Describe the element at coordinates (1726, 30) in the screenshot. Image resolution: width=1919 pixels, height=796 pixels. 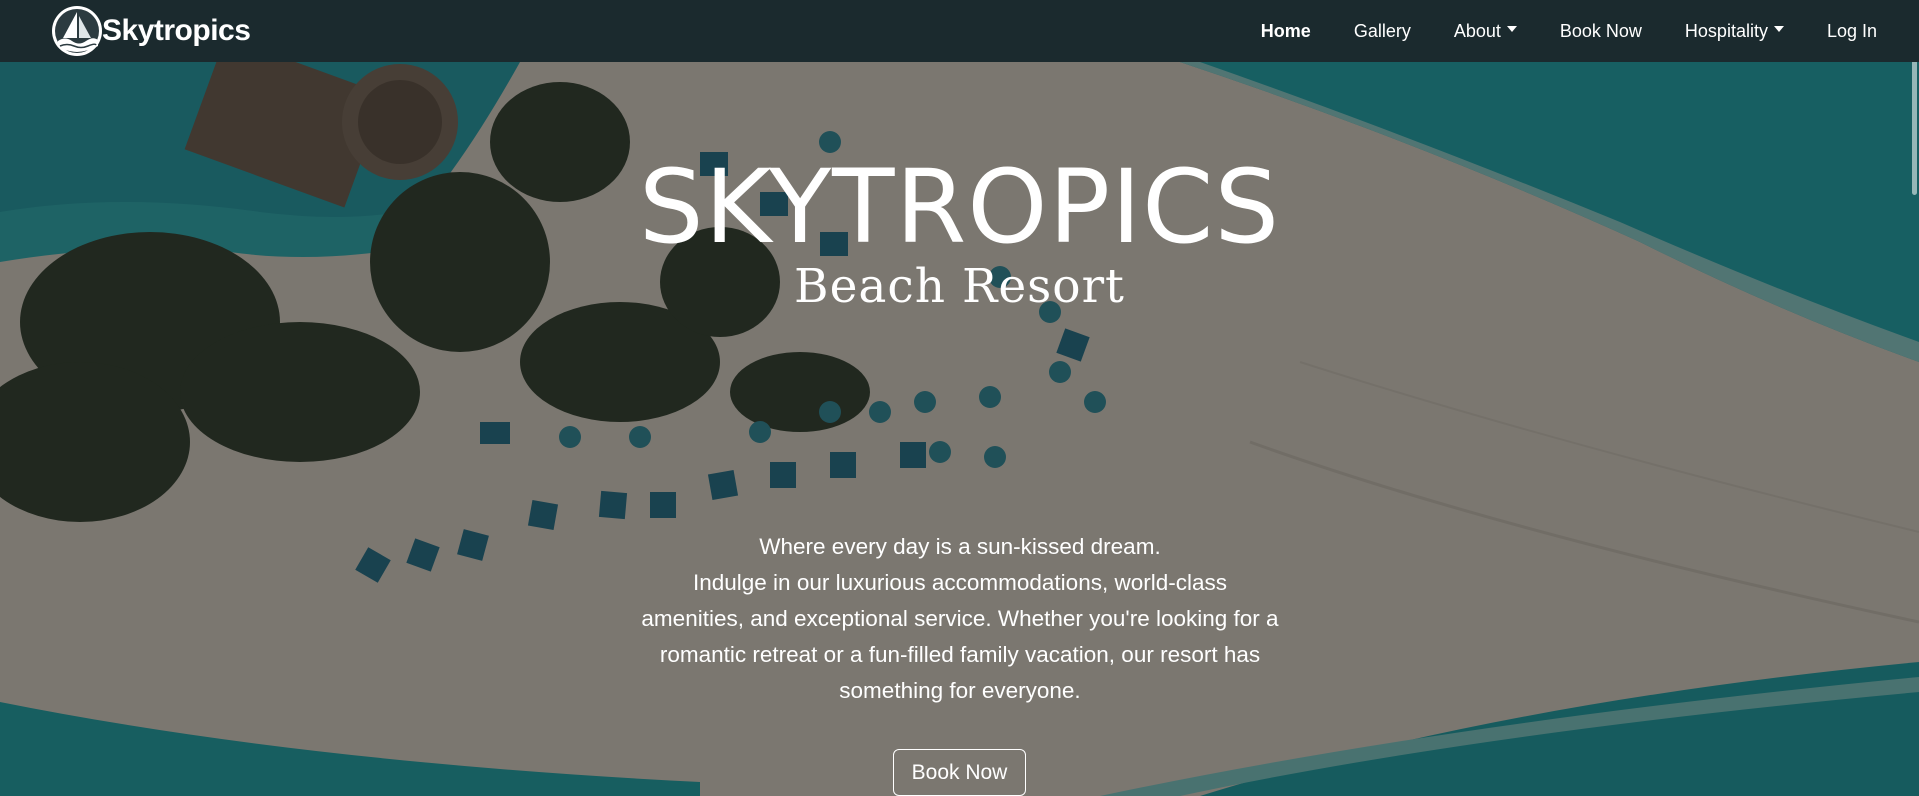
I see `nav-hospitality-label: Hospitality` at that location.